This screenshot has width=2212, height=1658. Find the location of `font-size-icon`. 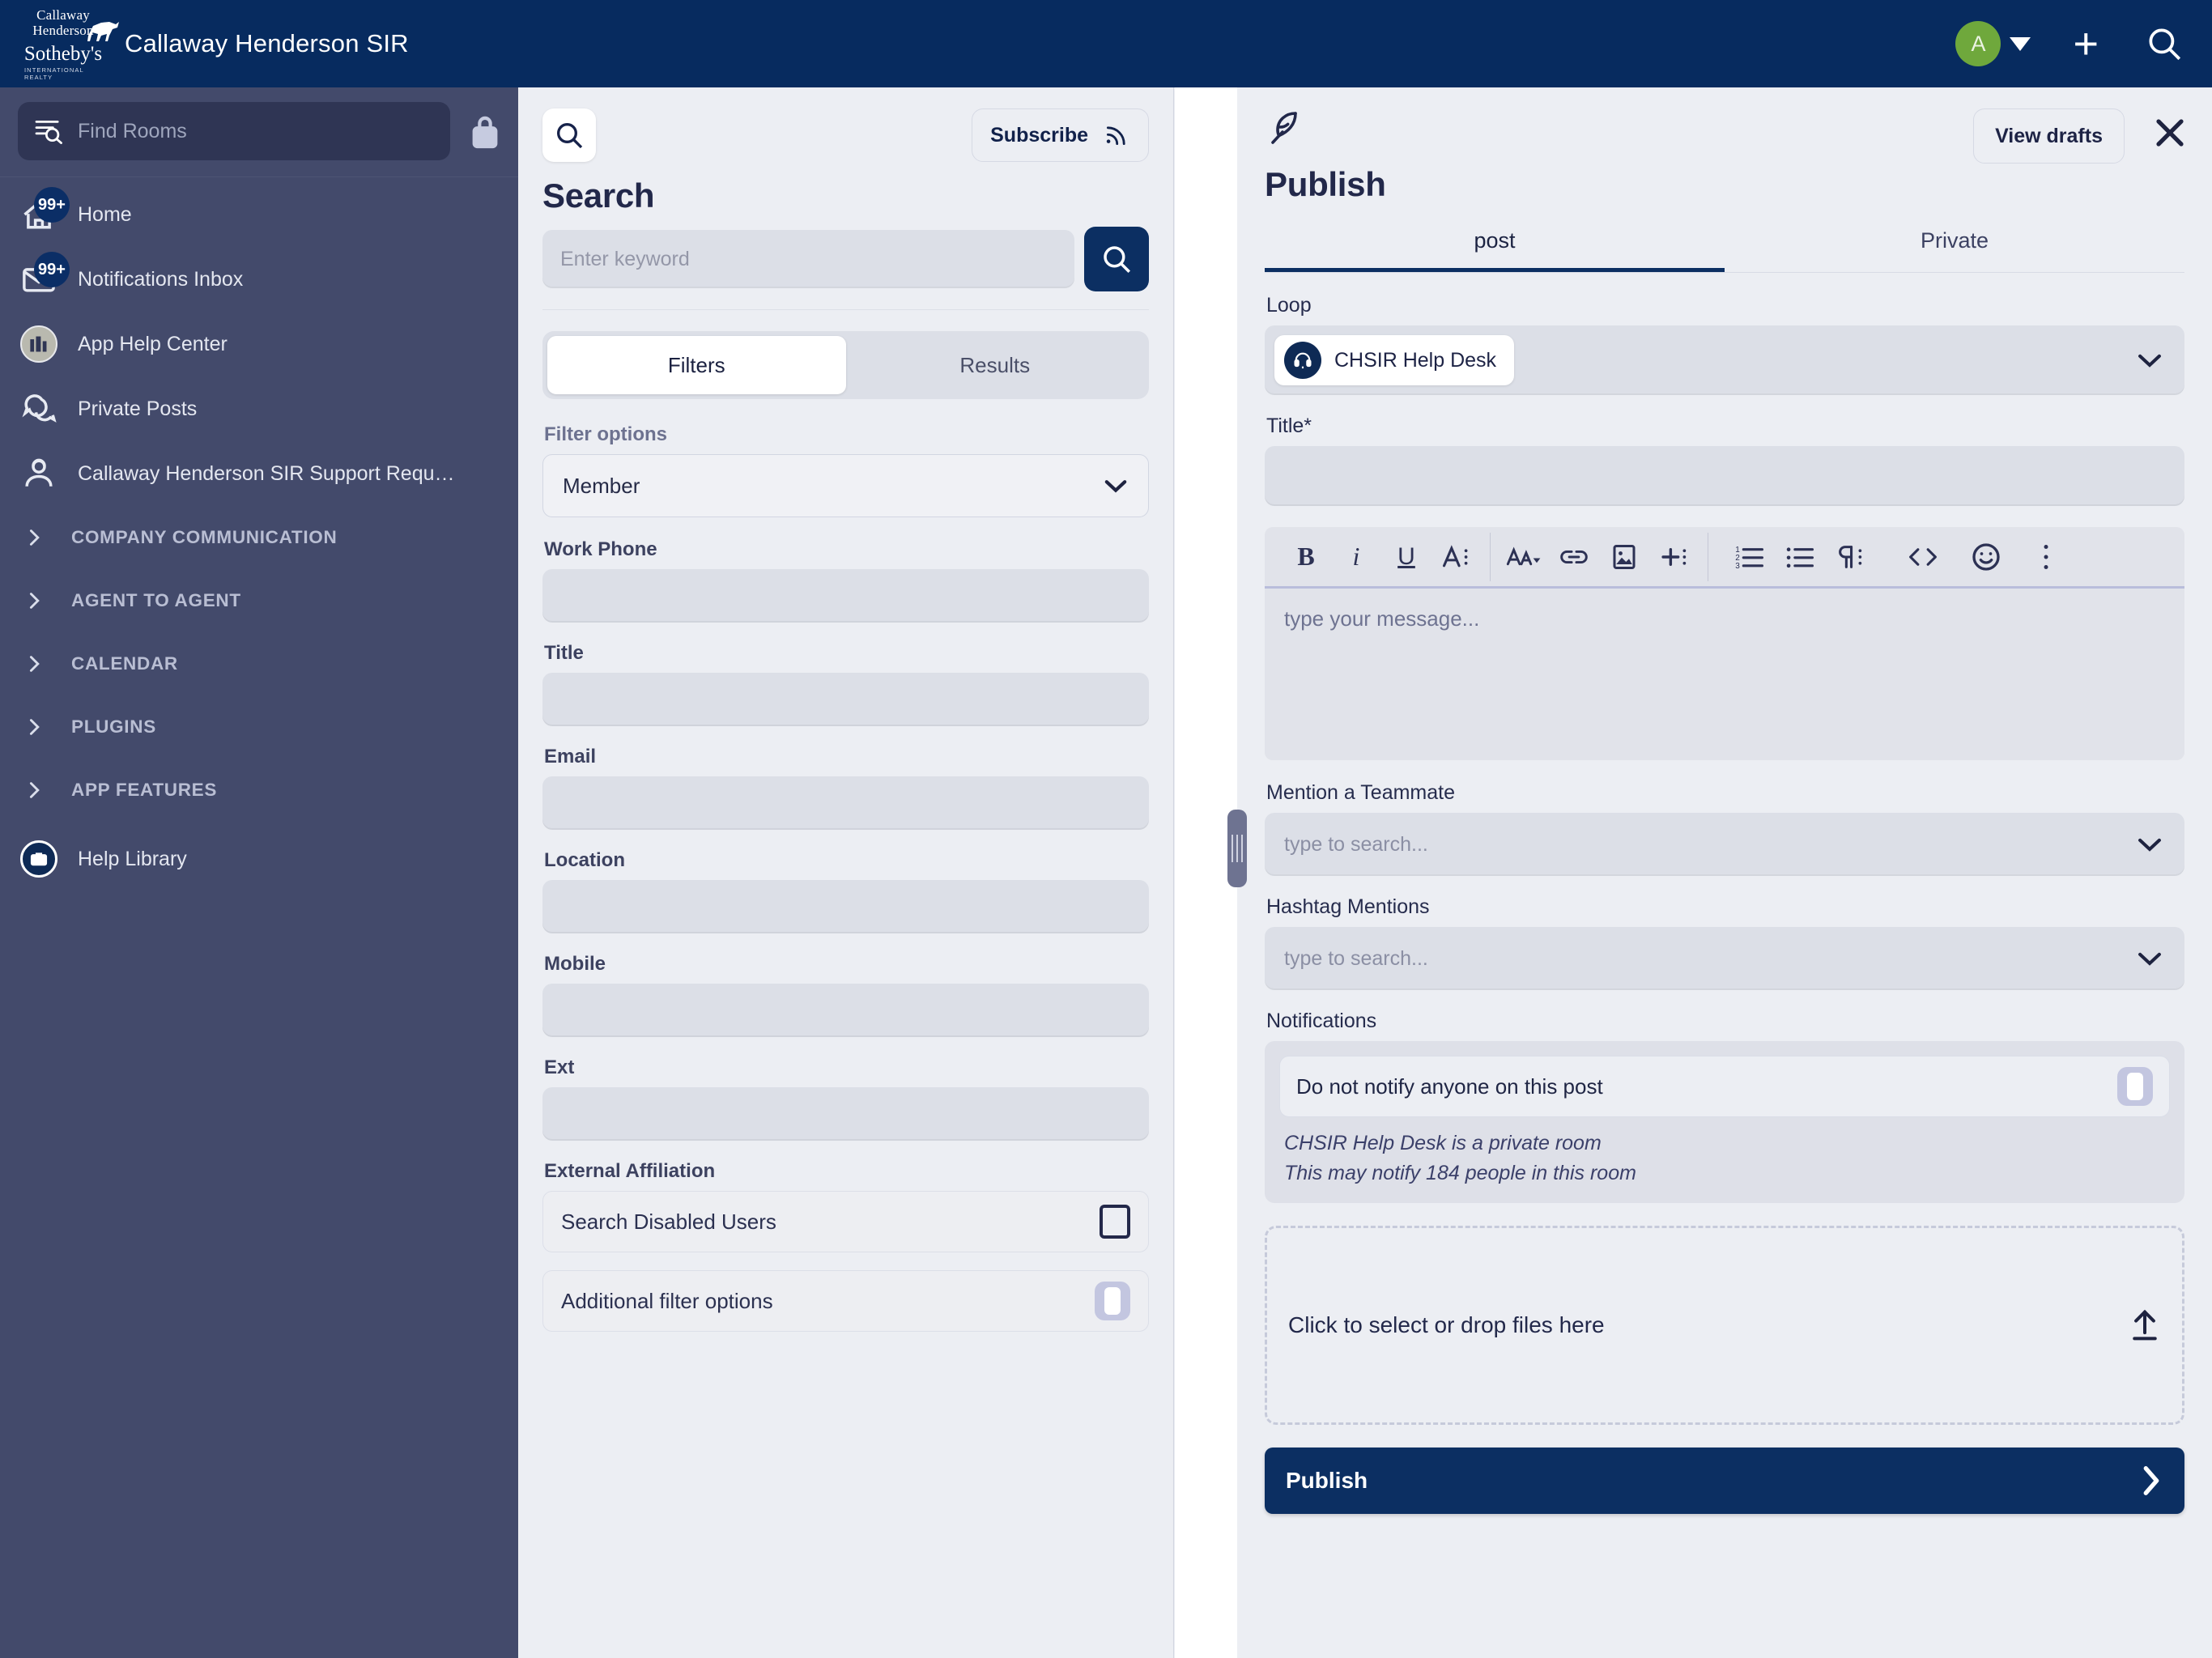

font-size-icon is located at coordinates (1524, 557).